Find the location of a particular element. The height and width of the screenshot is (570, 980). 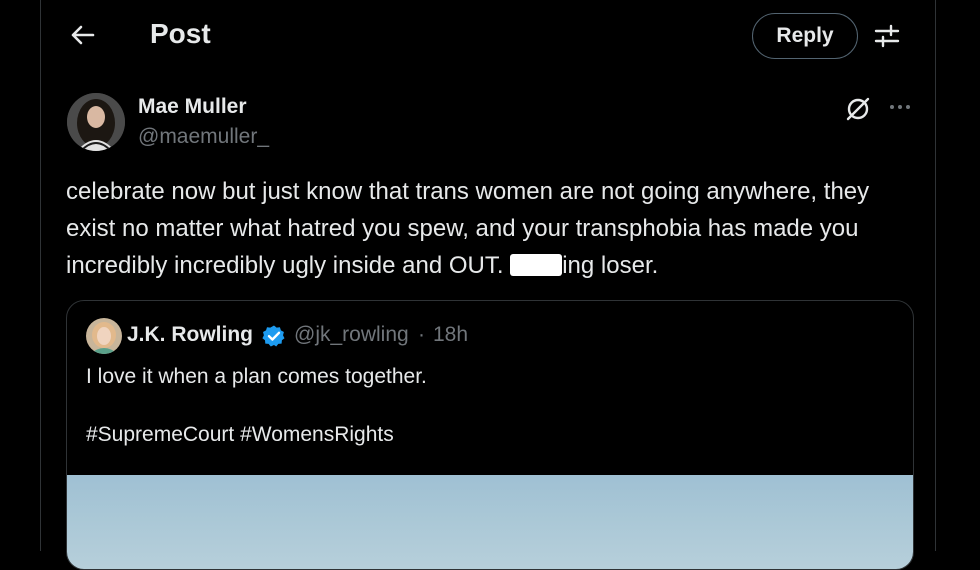

author-handle: @maemuller_ is located at coordinates (203, 137).